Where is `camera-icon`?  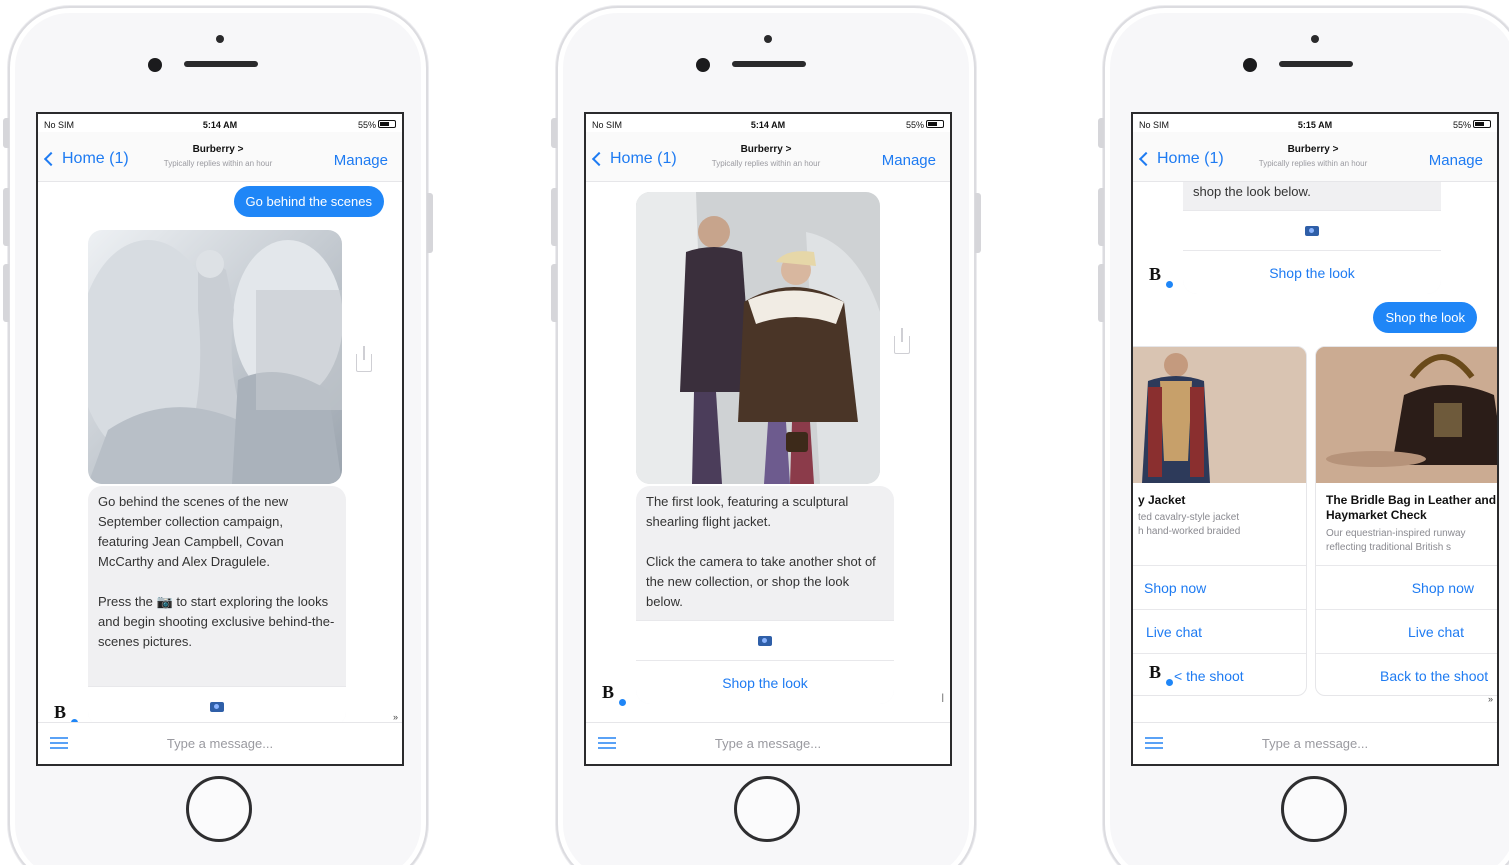 camera-icon is located at coordinates (765, 641).